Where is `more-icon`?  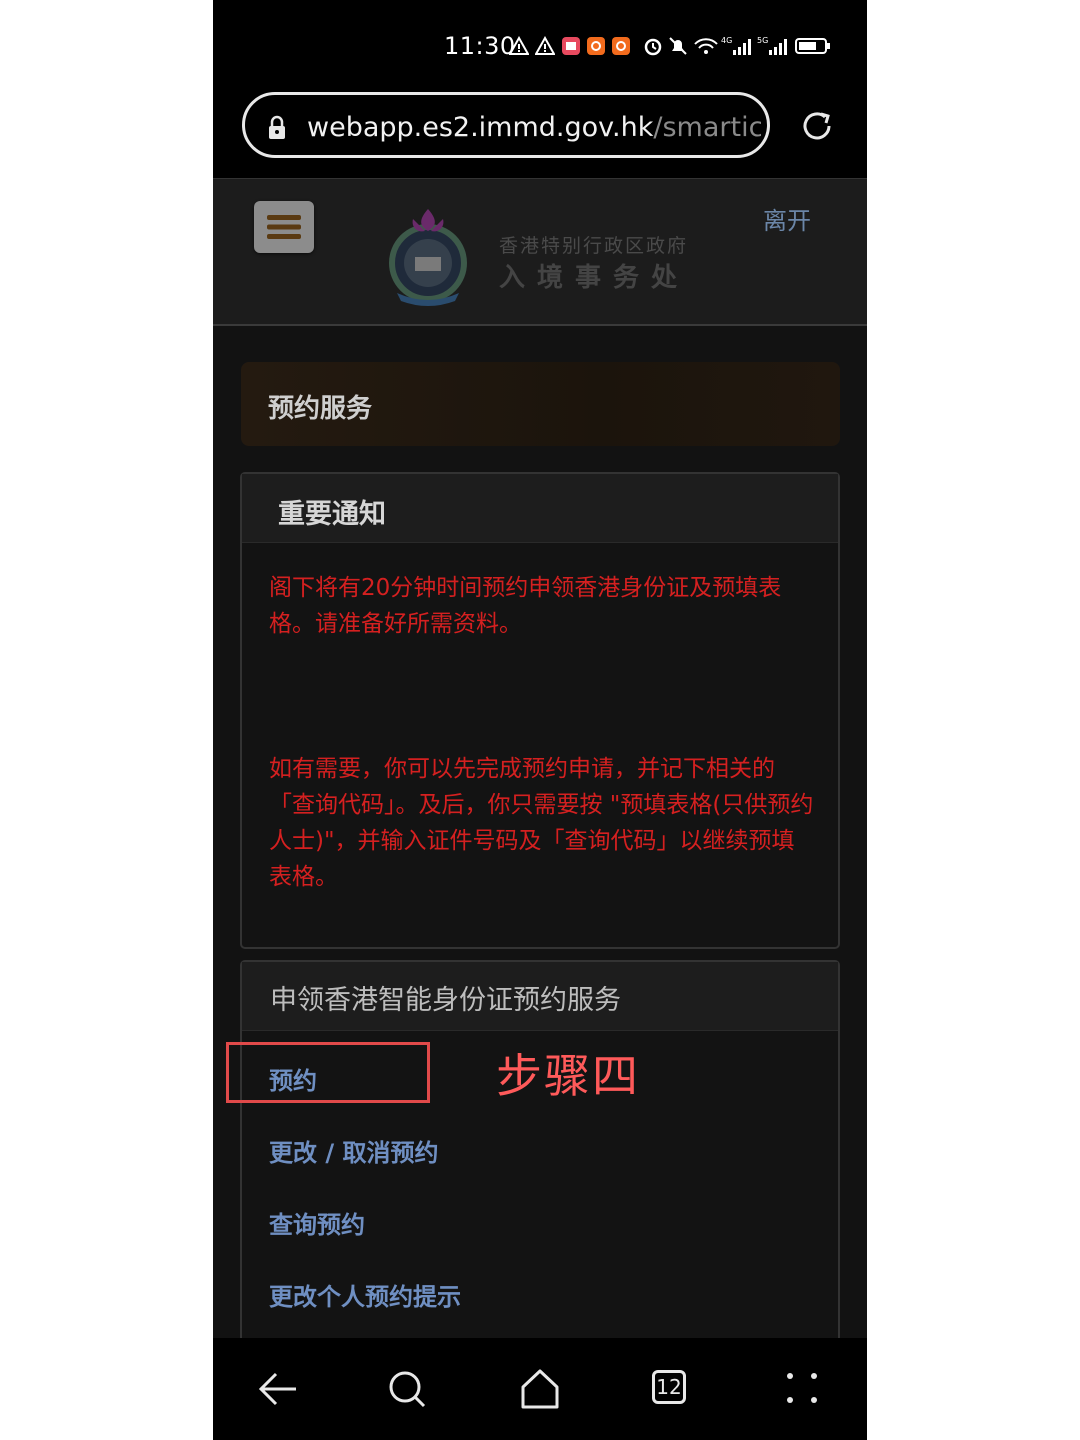
more-icon is located at coordinates (802, 1388).